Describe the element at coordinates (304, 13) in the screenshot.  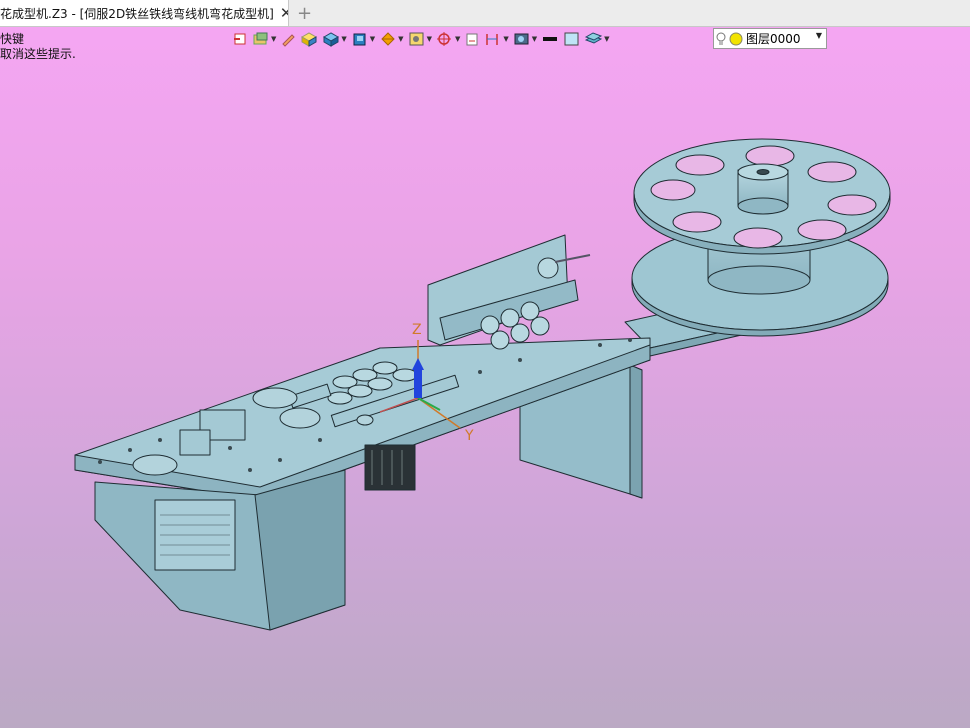
I see `new-tab-button: +` at that location.